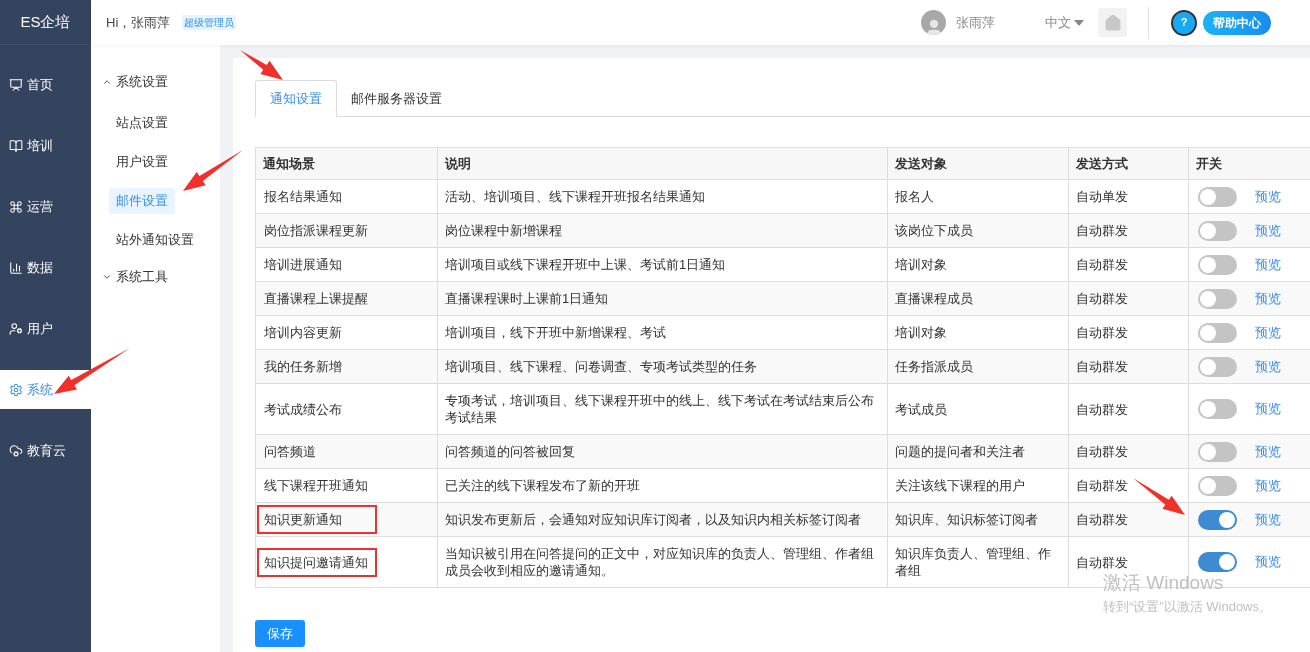 The image size is (1310, 652). I want to click on table-cell: 知识更新通知, so click(317, 519).